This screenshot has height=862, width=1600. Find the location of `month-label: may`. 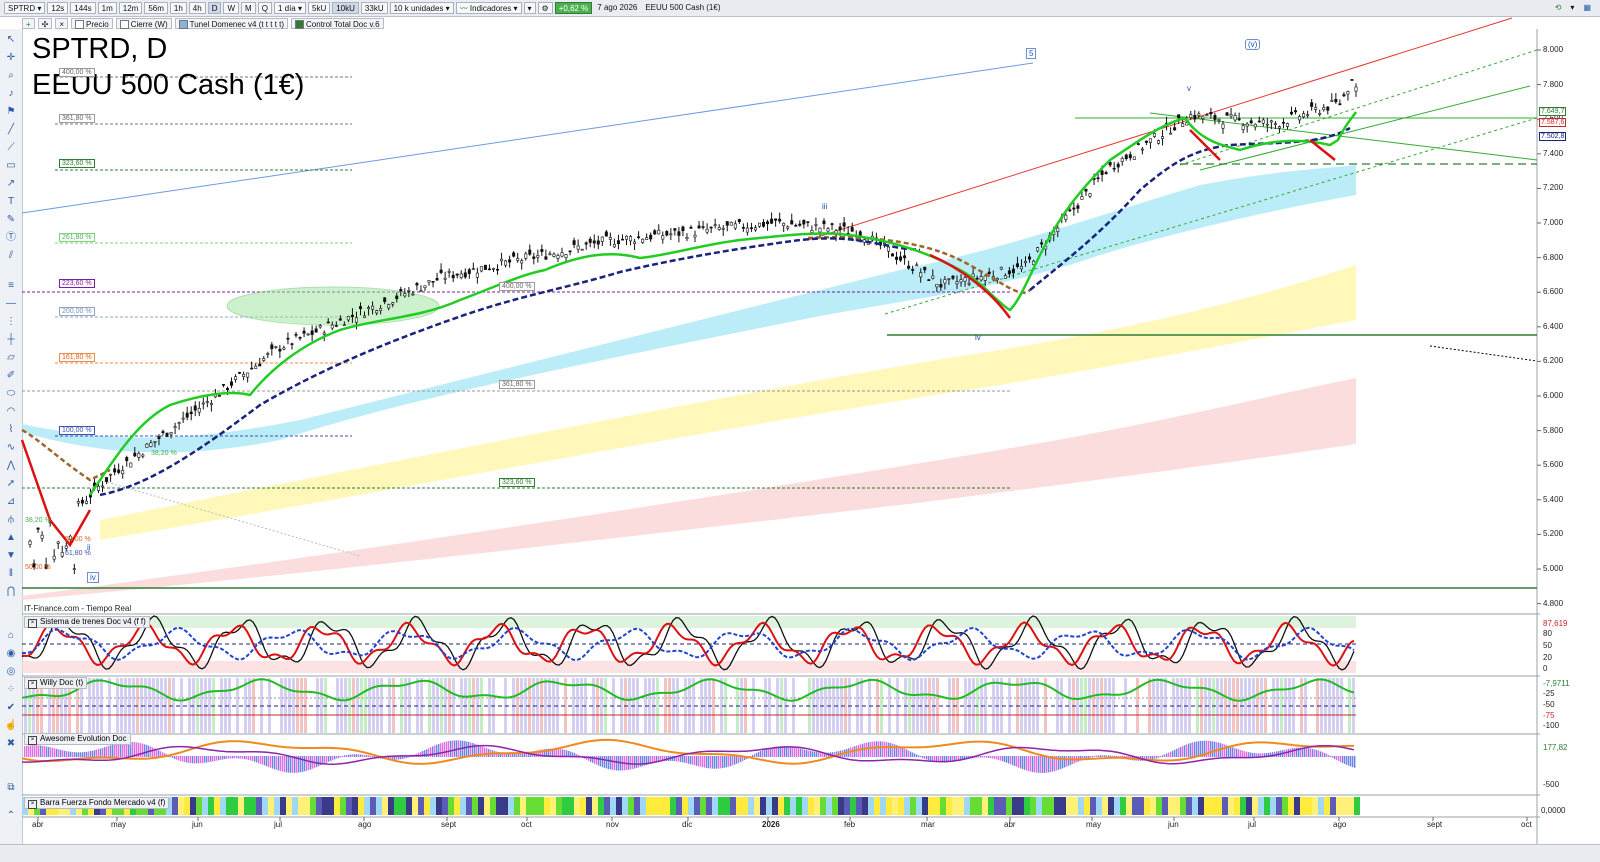

month-label: may is located at coordinates (1094, 824).